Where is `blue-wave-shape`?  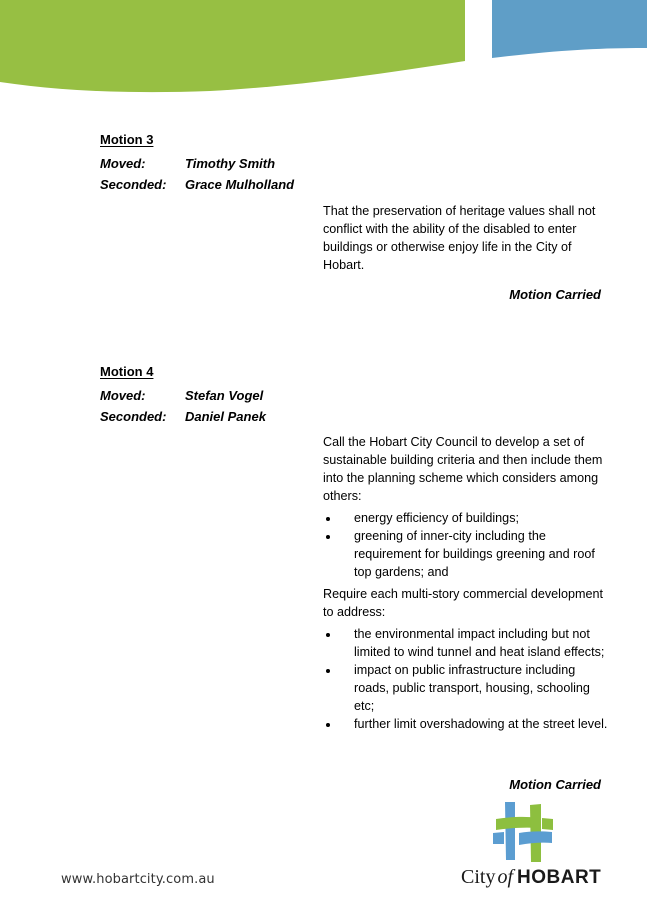
blue-wave-shape is located at coordinates (569, 29).